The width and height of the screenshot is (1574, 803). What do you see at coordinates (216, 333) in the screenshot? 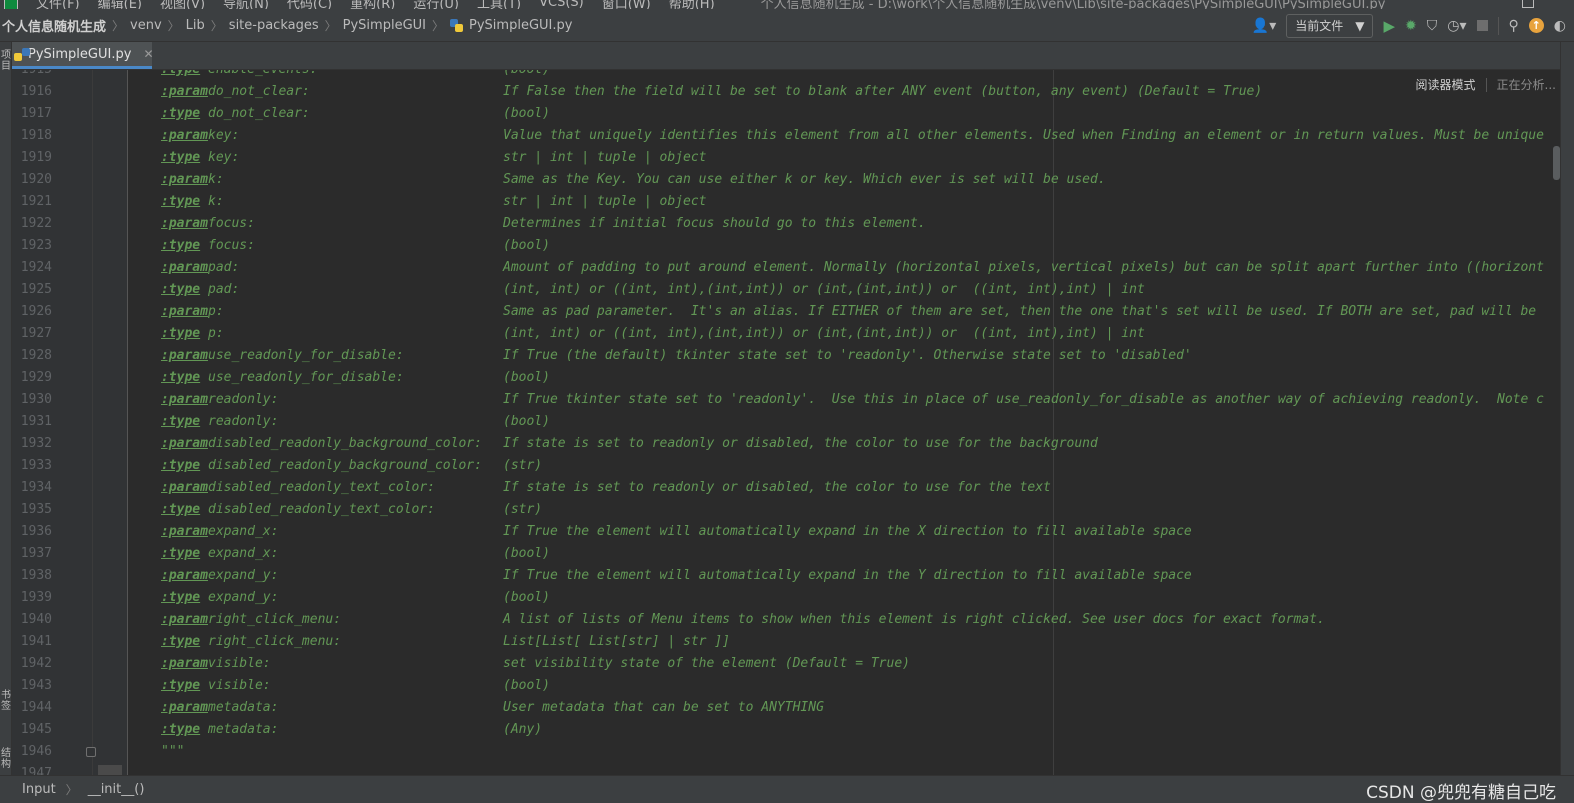
I see `docstring-param-name: p:` at bounding box center [216, 333].